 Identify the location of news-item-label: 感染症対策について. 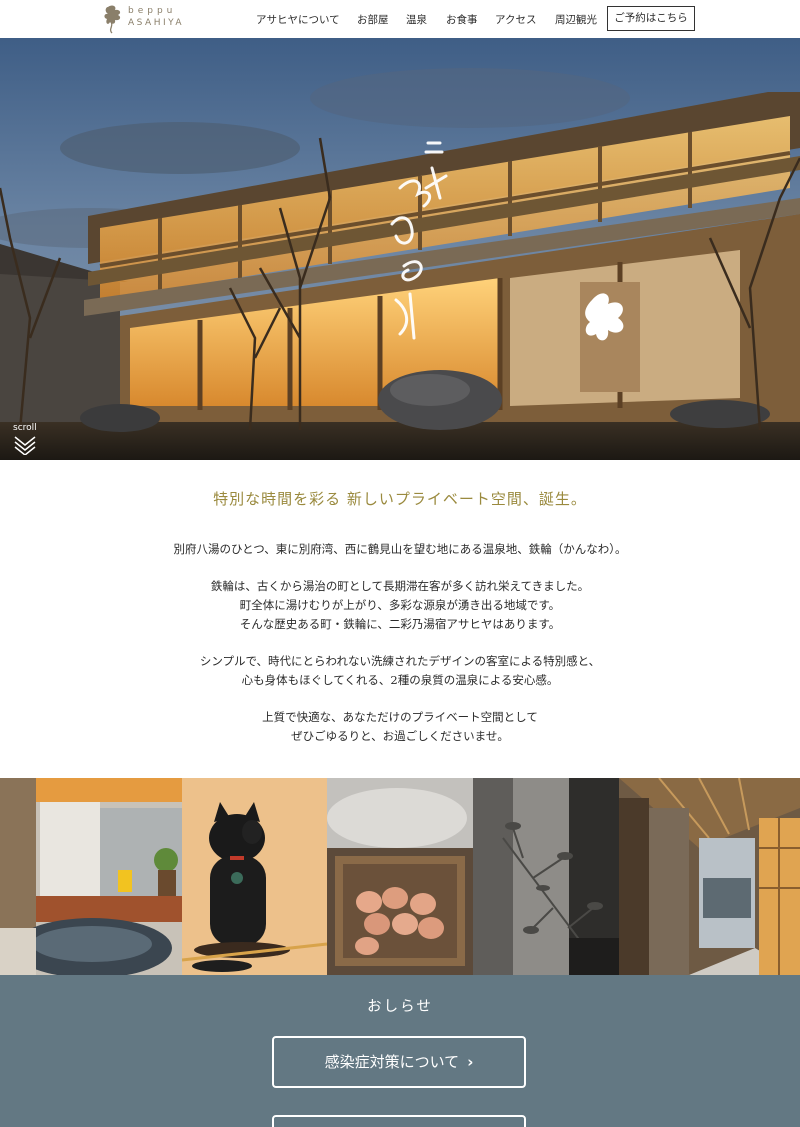
(392, 1062).